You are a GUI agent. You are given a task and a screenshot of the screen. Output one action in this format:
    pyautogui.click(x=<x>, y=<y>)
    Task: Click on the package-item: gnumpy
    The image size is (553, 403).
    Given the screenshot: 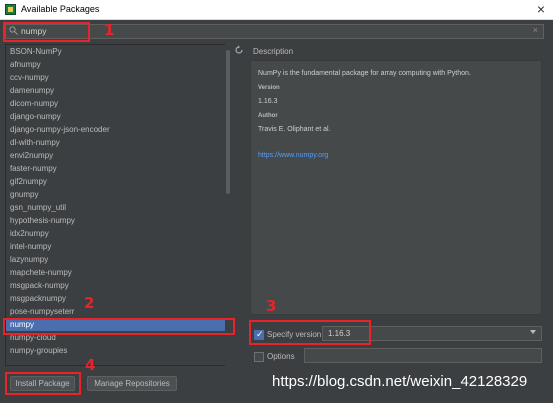 What is the action you would take?
    pyautogui.click(x=117, y=194)
    